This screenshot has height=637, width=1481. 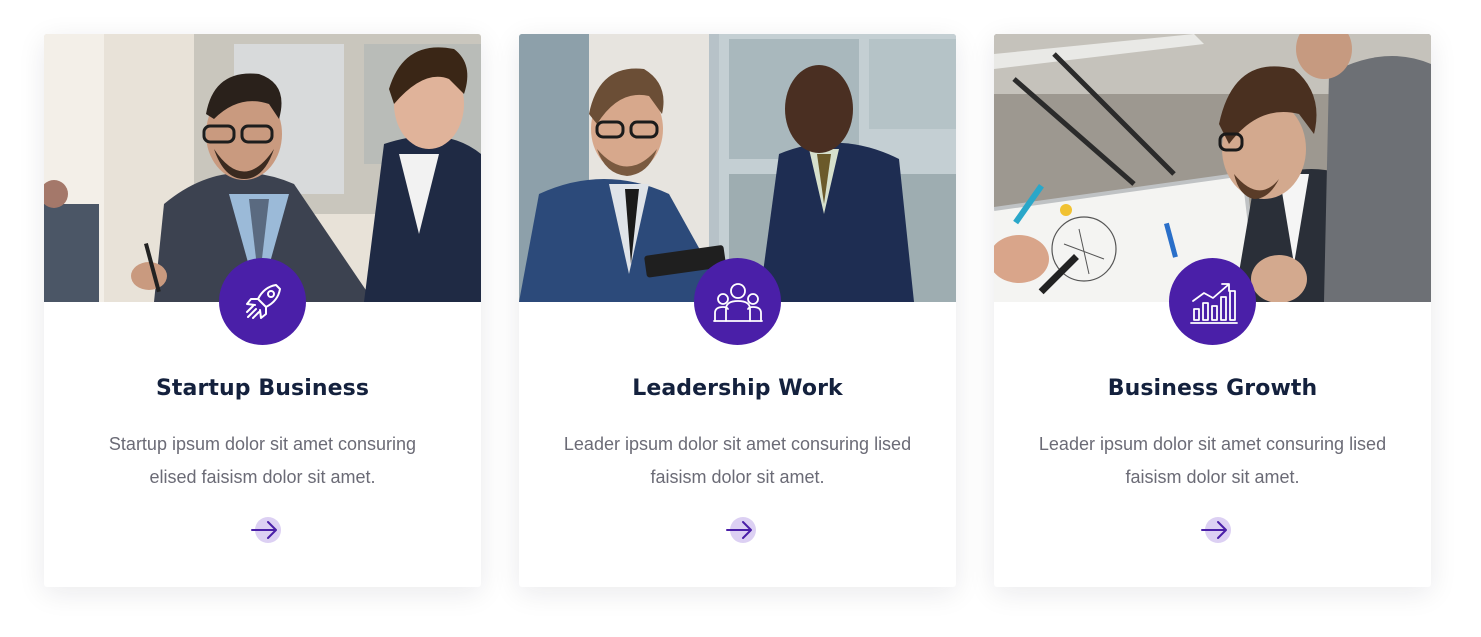 What do you see at coordinates (737, 388) in the screenshot?
I see `card-title: Leadership Work` at bounding box center [737, 388].